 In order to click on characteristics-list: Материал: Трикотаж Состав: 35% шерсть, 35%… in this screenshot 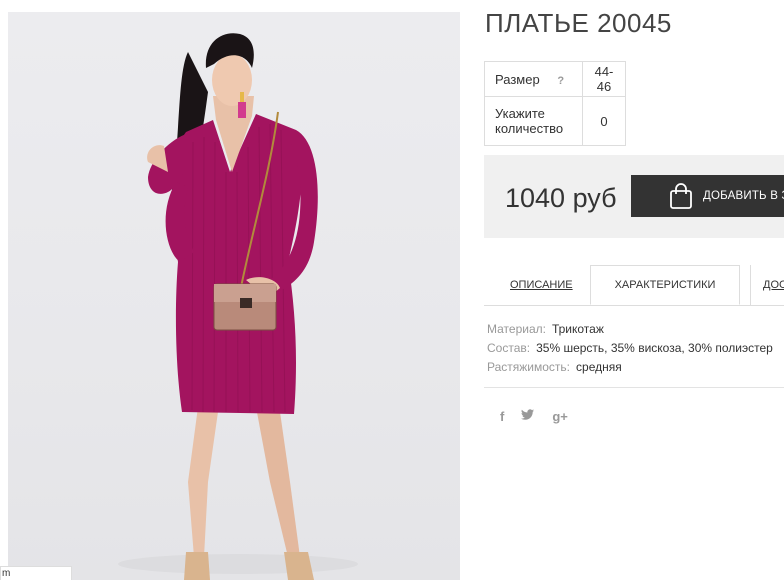, I will do `click(630, 348)`.